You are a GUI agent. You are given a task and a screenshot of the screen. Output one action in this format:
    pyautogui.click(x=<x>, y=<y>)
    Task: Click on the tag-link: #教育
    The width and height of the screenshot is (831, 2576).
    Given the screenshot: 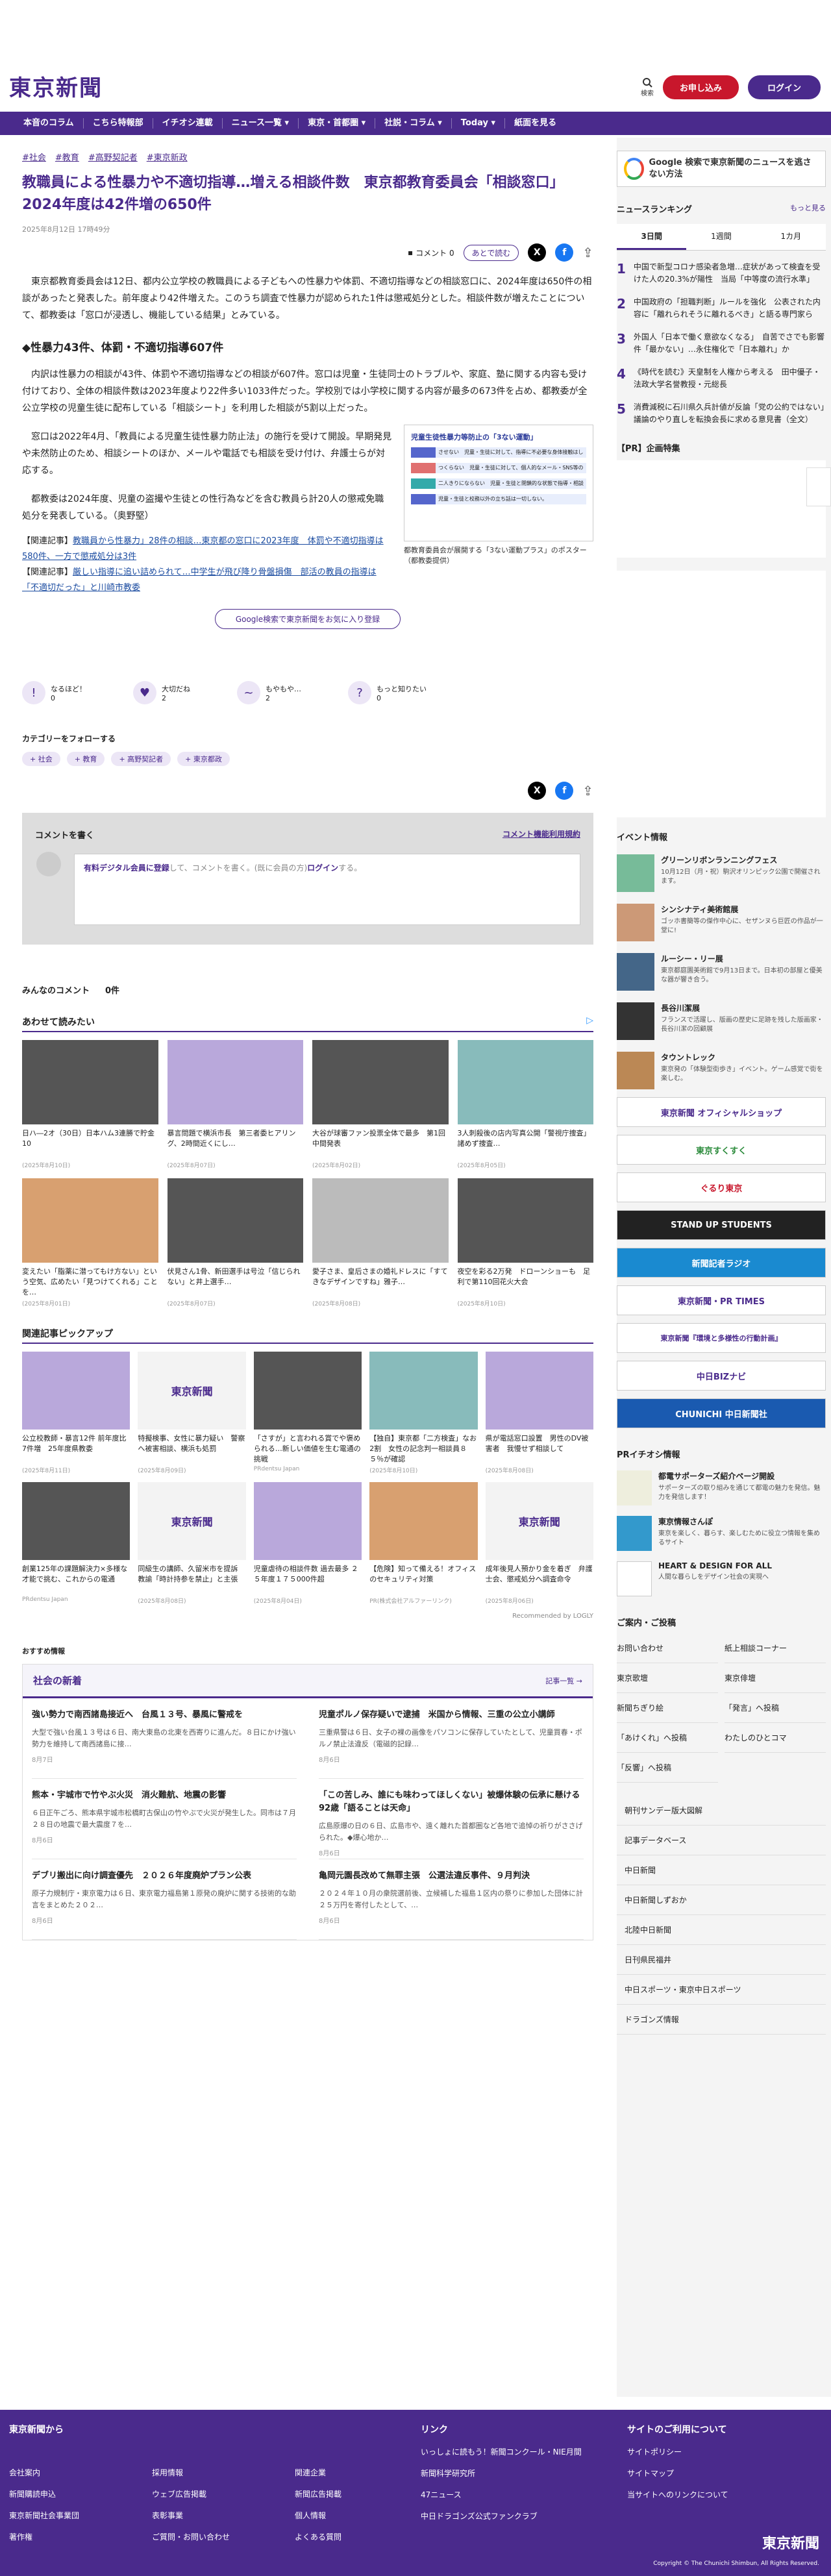 What is the action you would take?
    pyautogui.click(x=67, y=157)
    